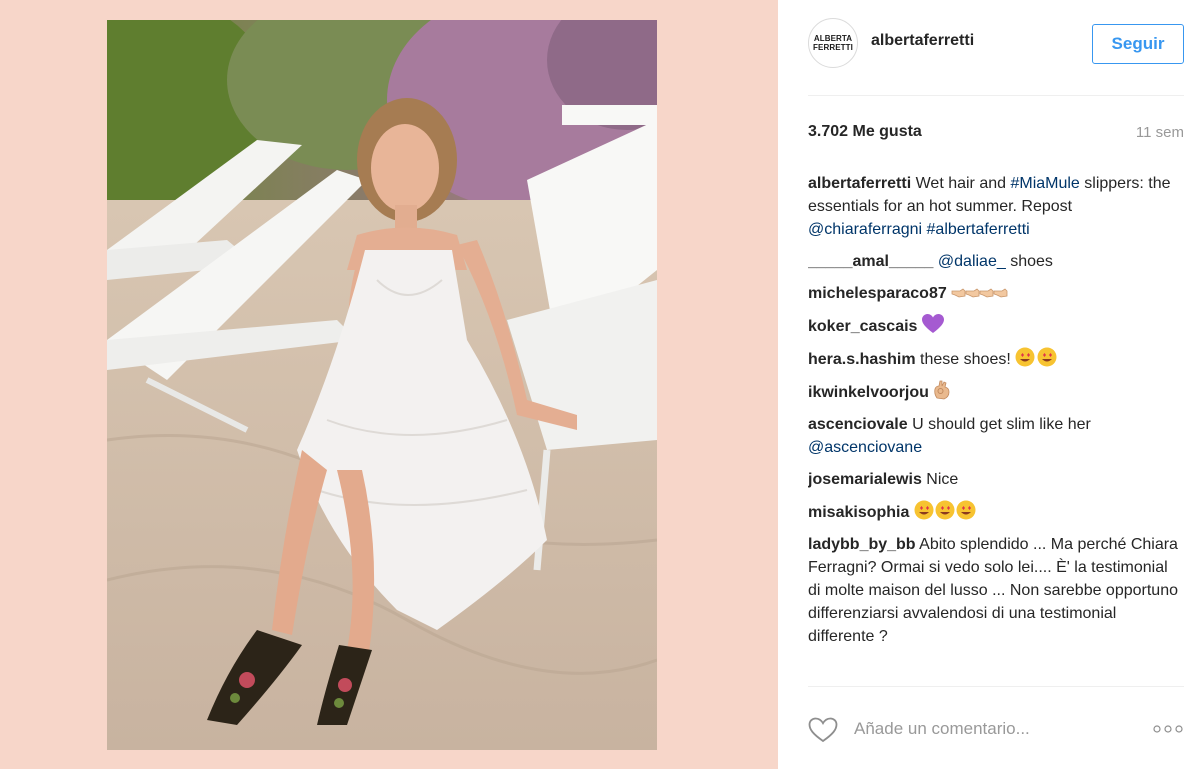  I want to click on comment-item: hera.s.hashim these shoes!, so click(996, 359).